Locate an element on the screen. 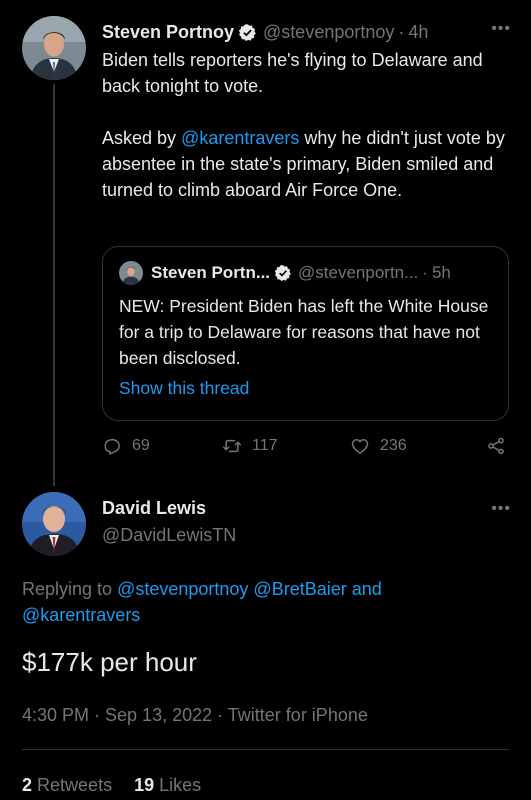  avatar-steven-portnoy is located at coordinates (54, 48).